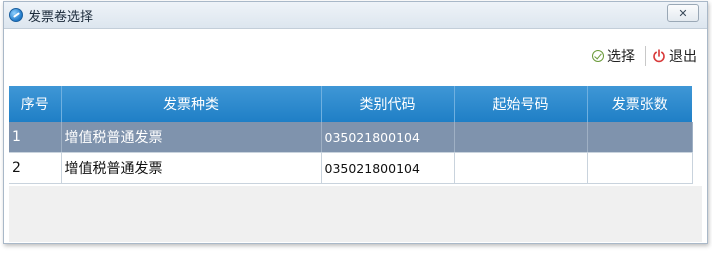 Image resolution: width=712 pixels, height=255 pixels. Describe the element at coordinates (639, 104) in the screenshot. I see `column-header-invoice-count: 发票张数` at that location.